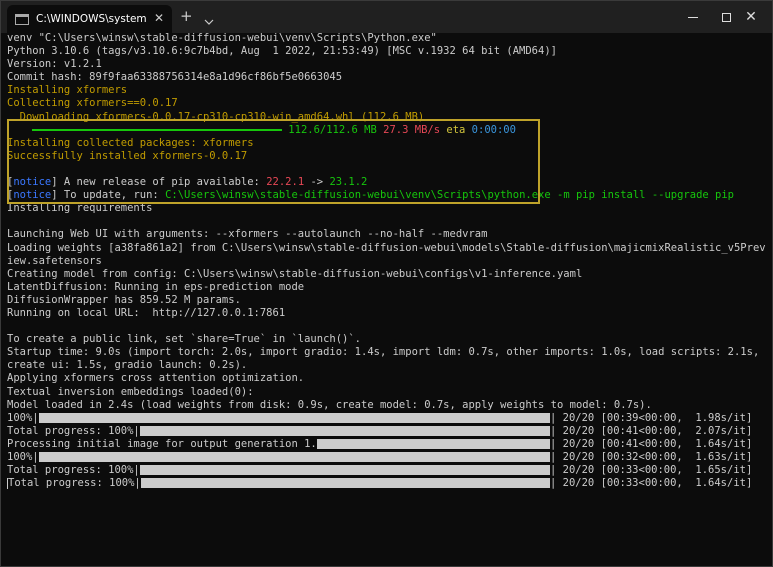  What do you see at coordinates (124, 299) in the screenshot?
I see `output-line: DiffusionWrapper has 859.52 M params.` at bounding box center [124, 299].